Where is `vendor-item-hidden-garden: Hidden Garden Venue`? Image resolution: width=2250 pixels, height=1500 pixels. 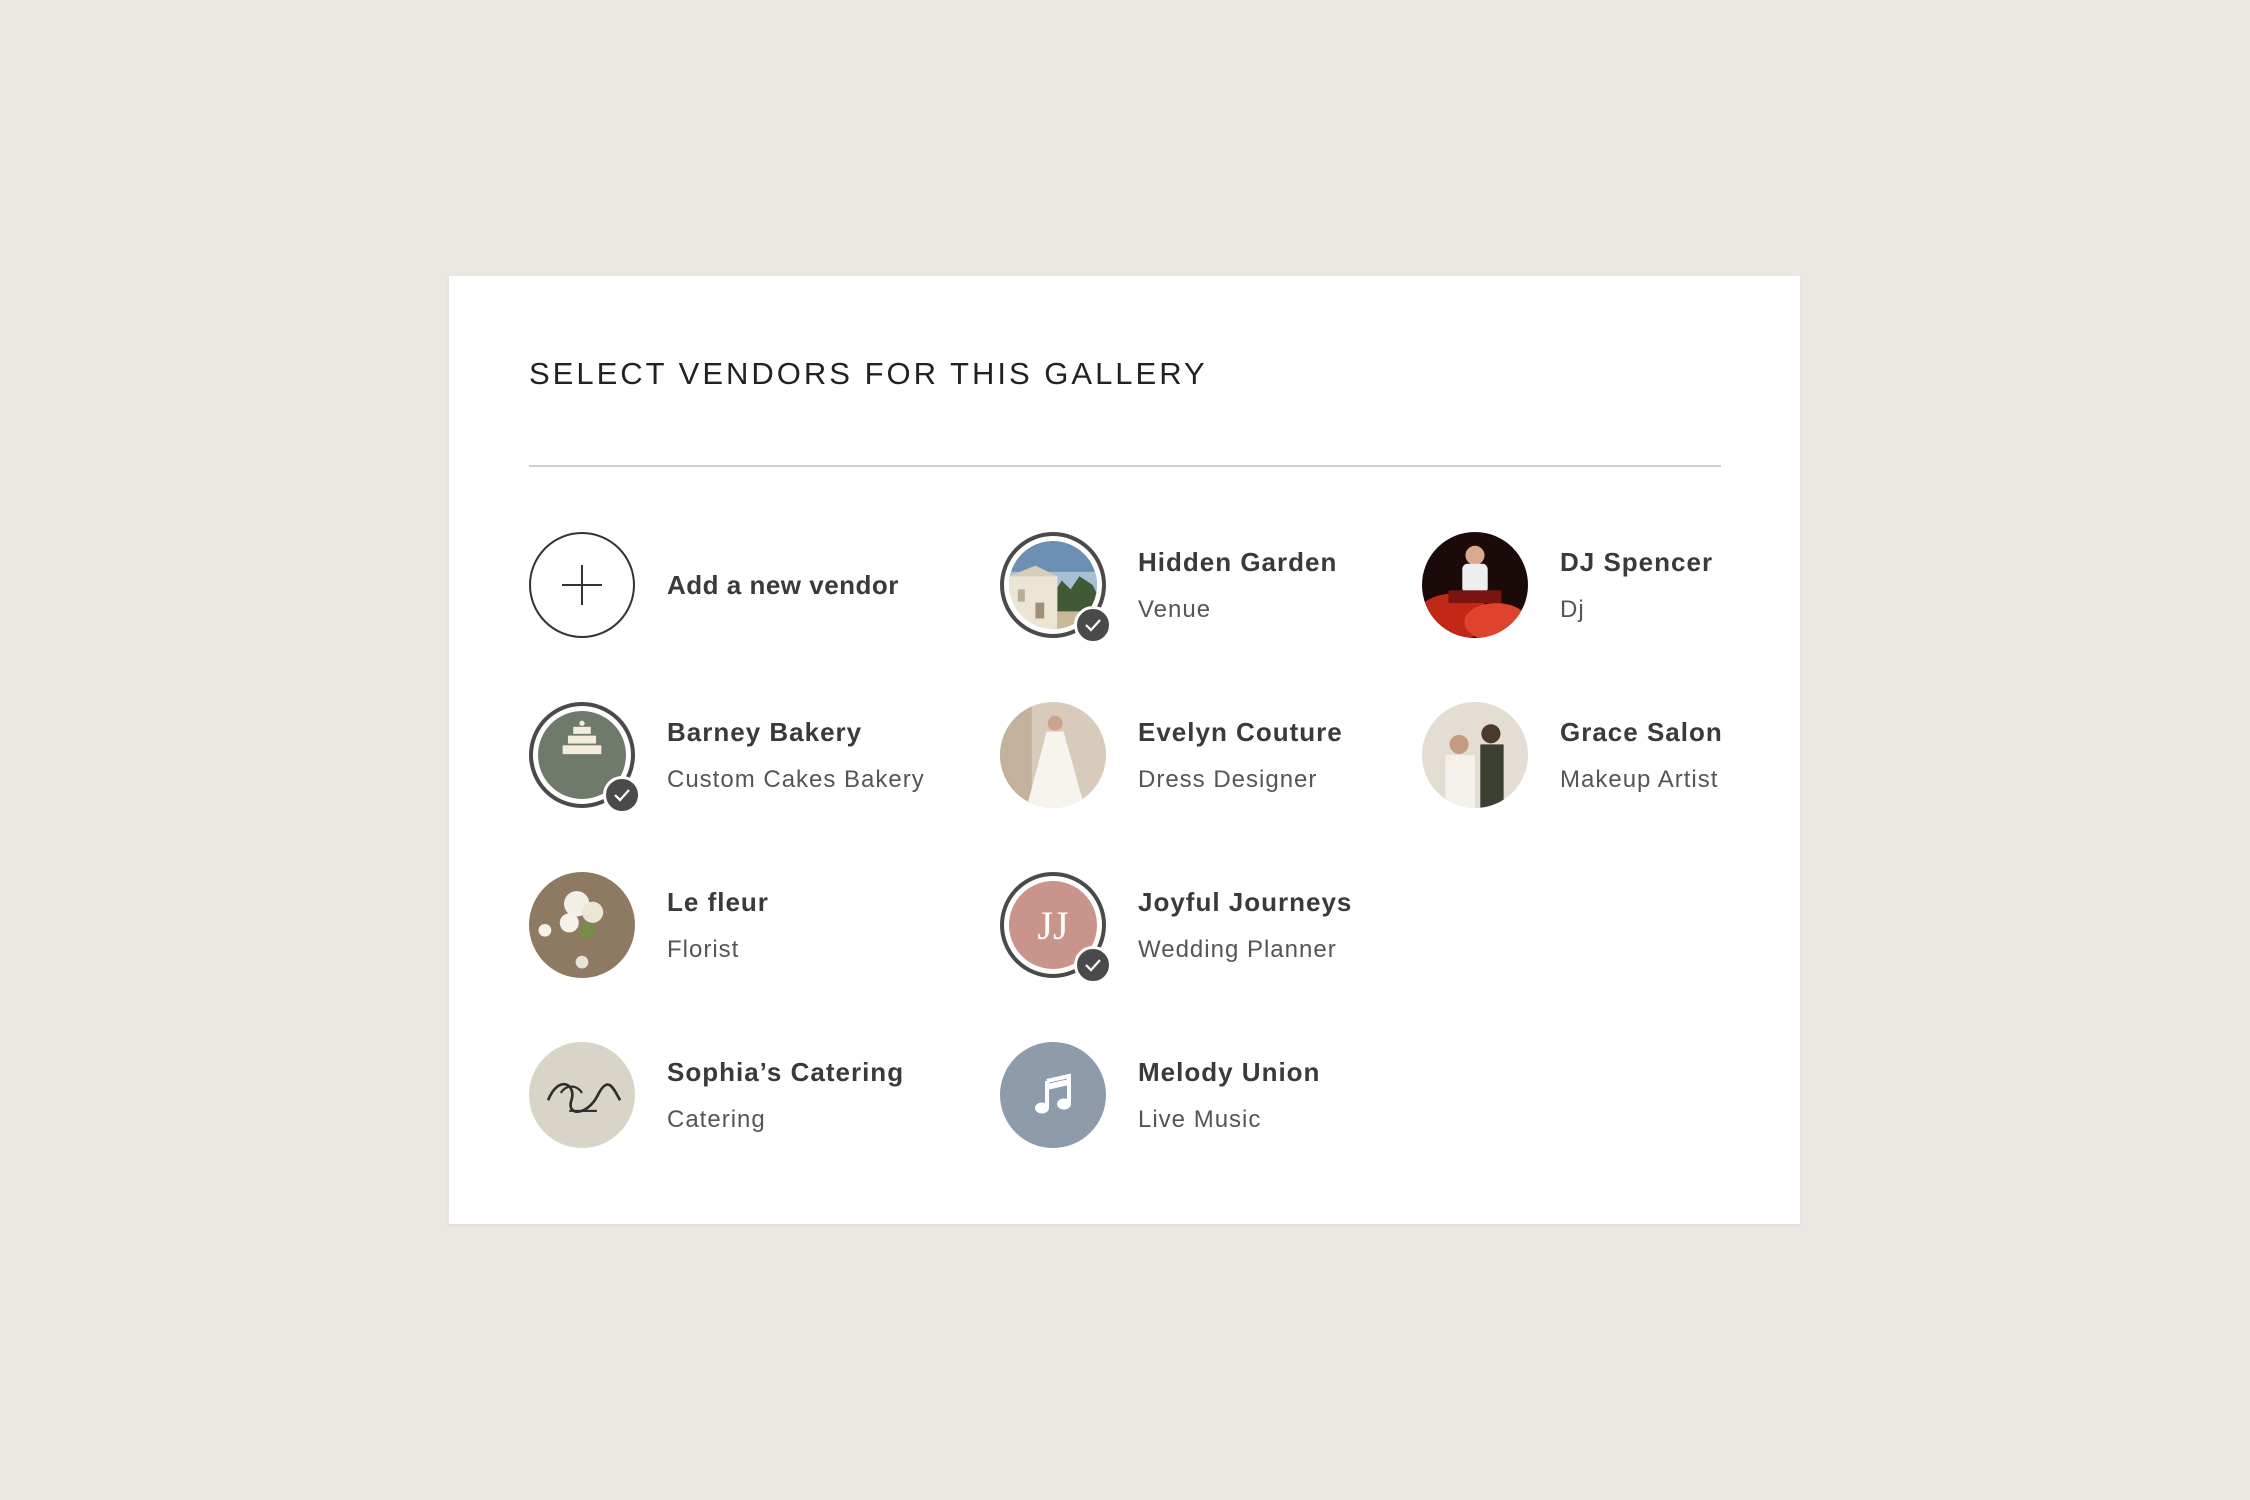 vendor-item-hidden-garden: Hidden Garden Venue is located at coordinates (1169, 586).